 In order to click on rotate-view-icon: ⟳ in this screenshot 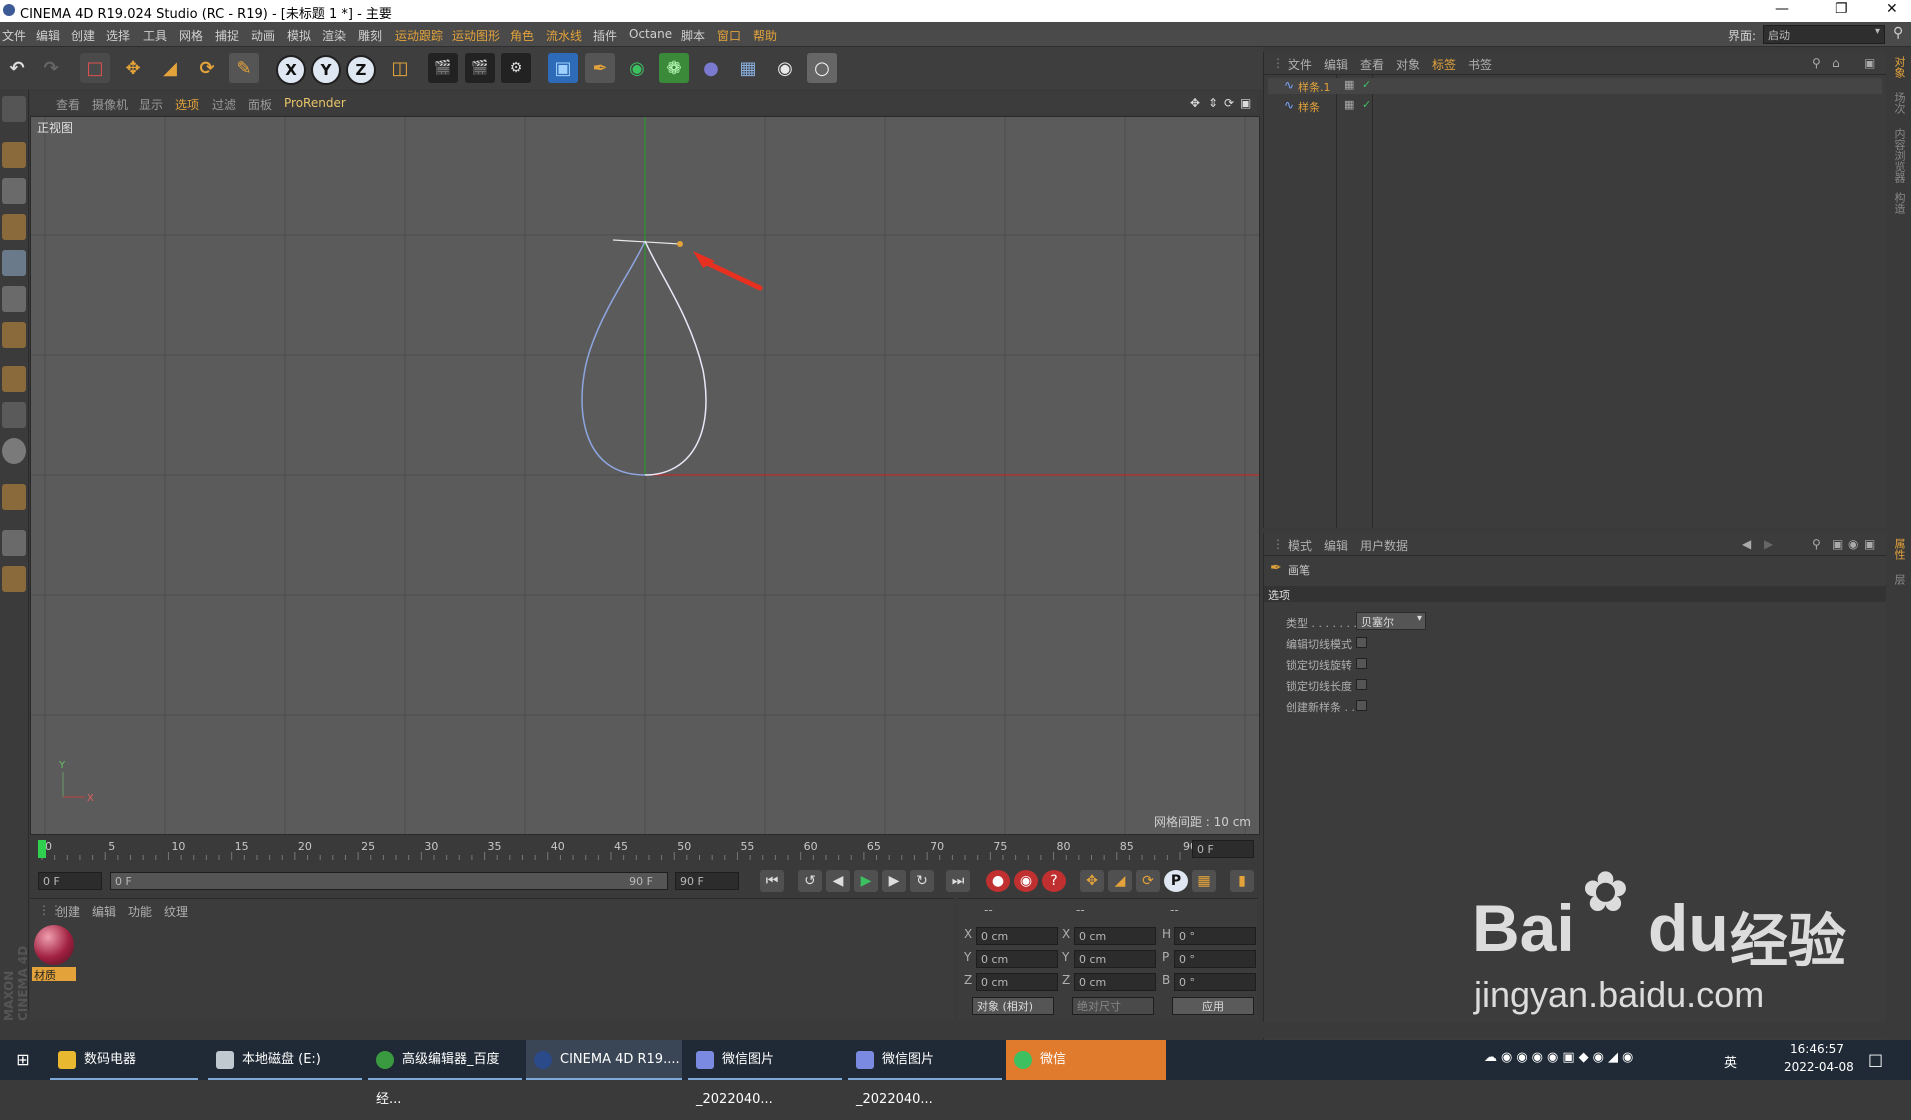, I will do `click(1229, 103)`.